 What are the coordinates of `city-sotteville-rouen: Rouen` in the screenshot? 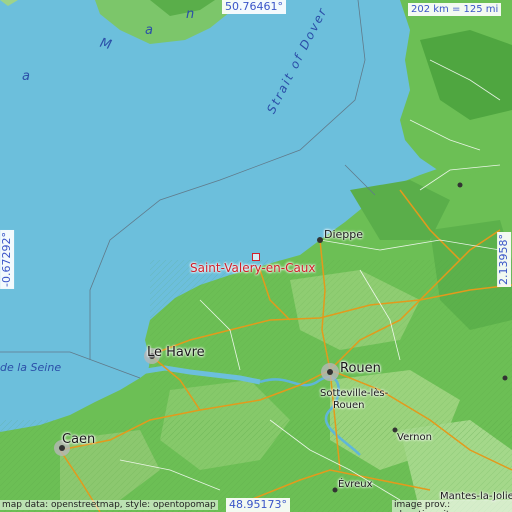 It's located at (349, 405).